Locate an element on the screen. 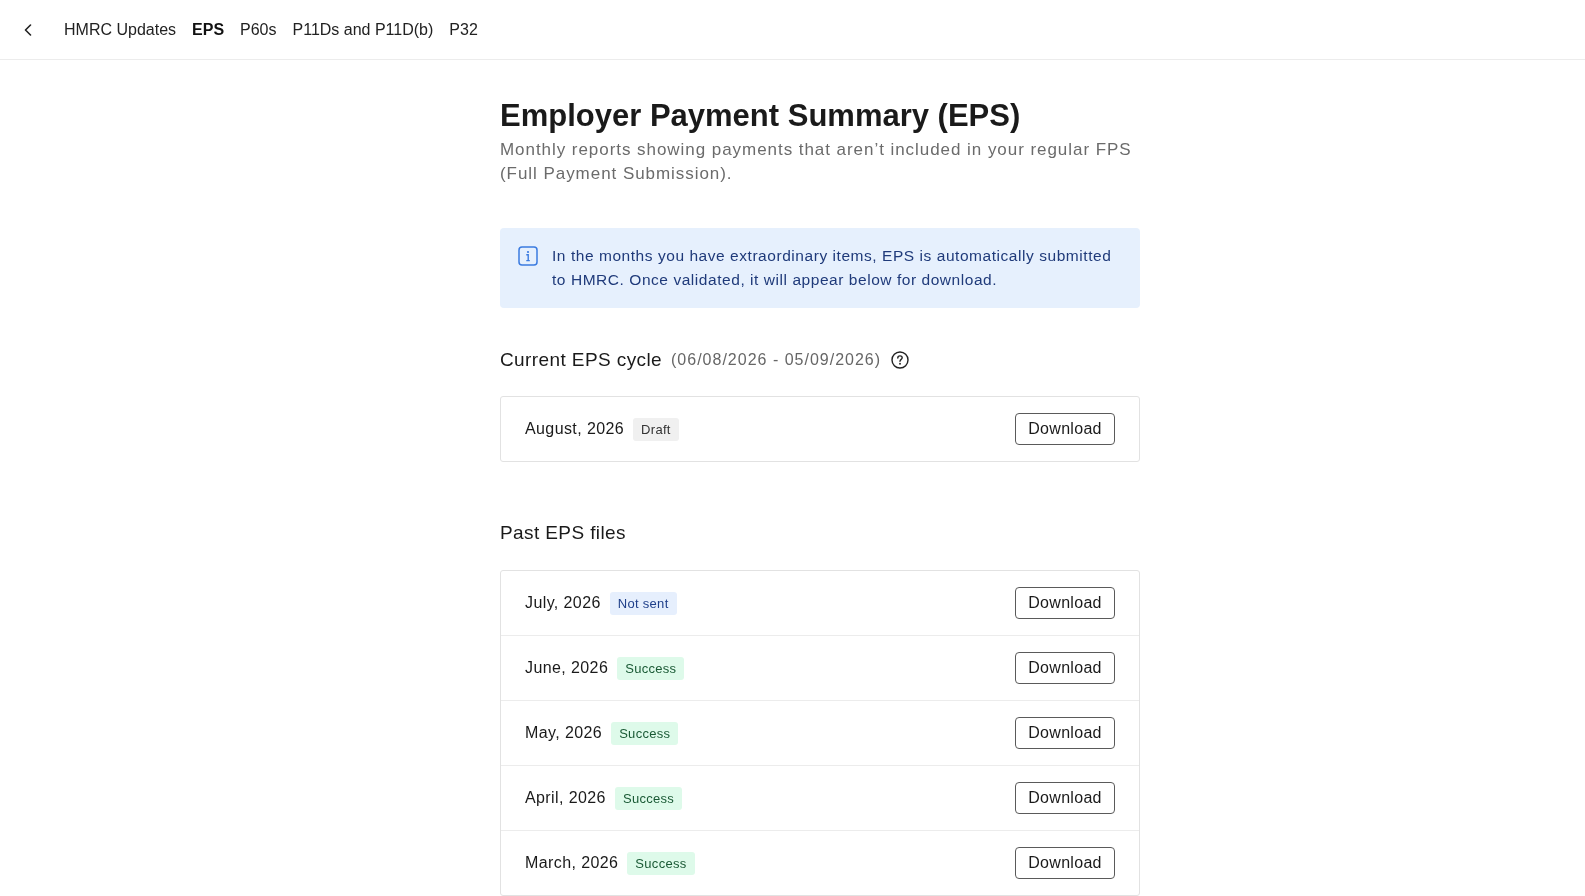  help-icon is located at coordinates (900, 360).